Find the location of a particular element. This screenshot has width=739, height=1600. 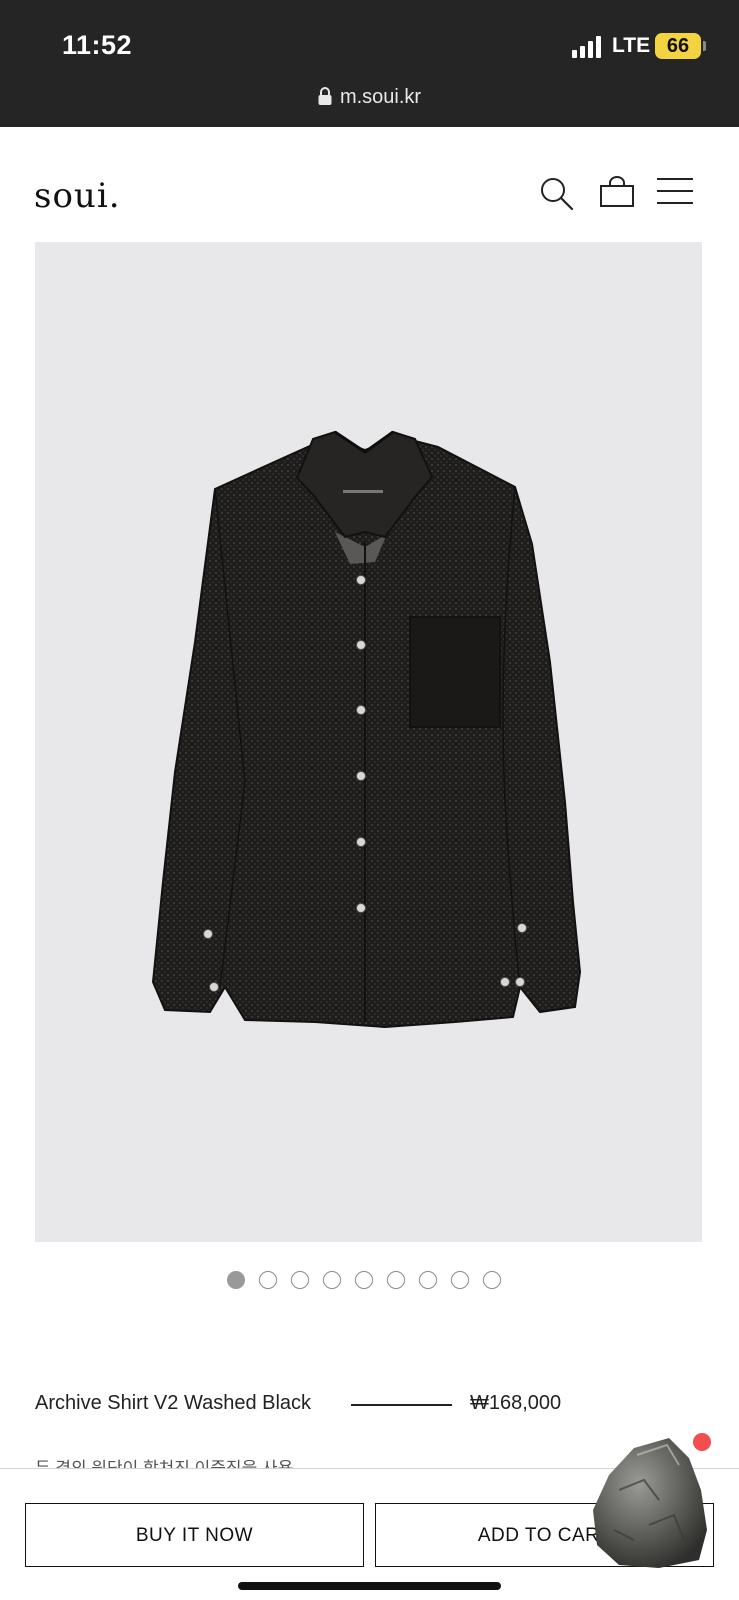

floating-rock-widget is located at coordinates (654, 1500).